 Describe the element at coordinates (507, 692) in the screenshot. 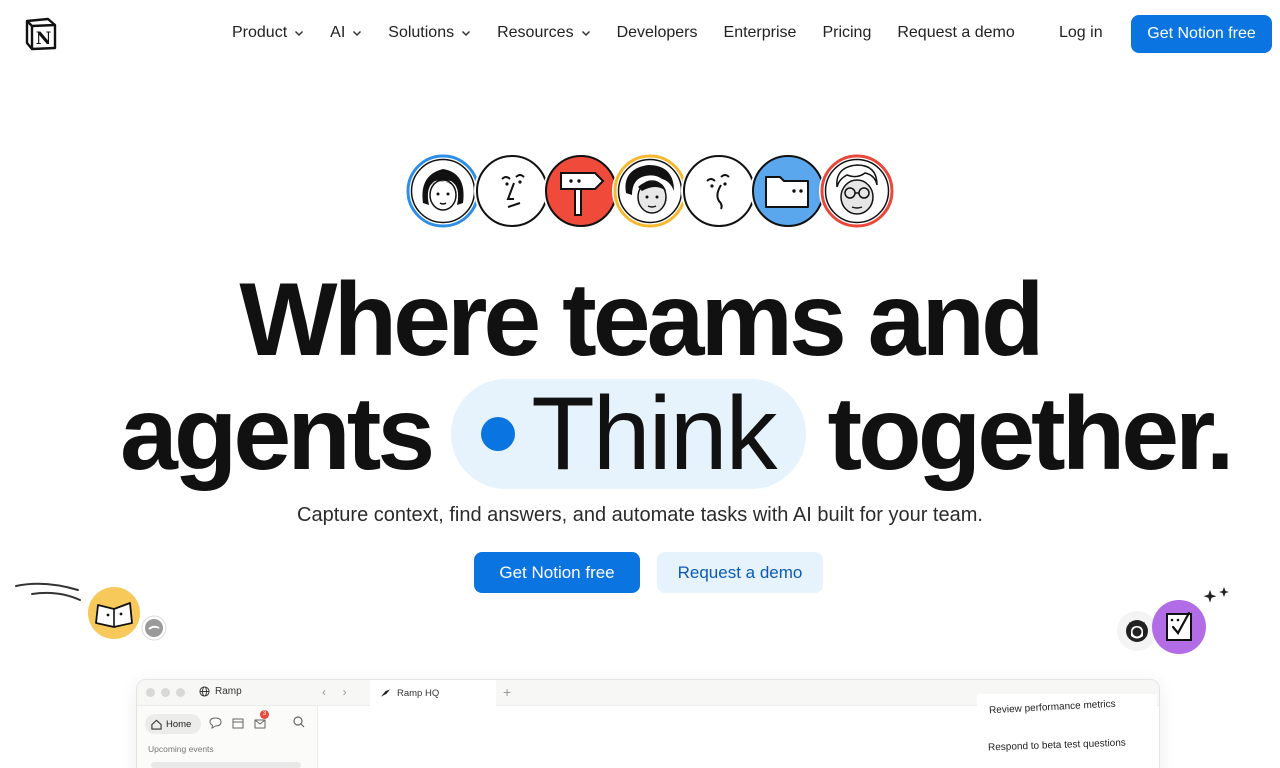

I see `new-tab-plus-icon: +` at that location.